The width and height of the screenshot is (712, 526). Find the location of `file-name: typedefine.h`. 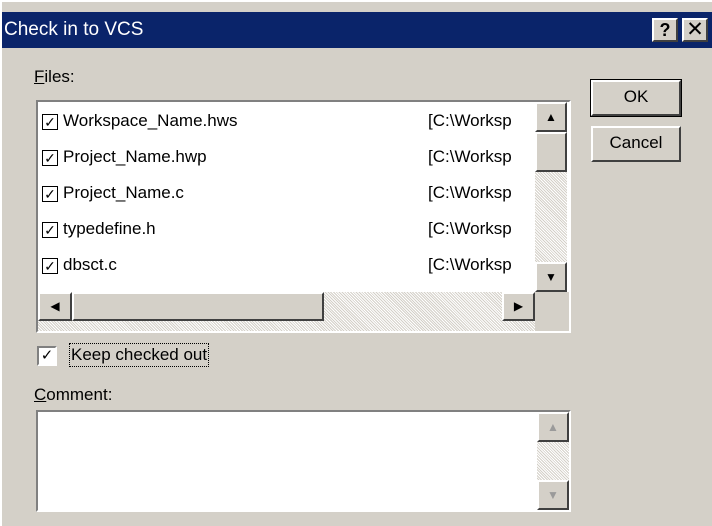

file-name: typedefine.h is located at coordinates (109, 228).